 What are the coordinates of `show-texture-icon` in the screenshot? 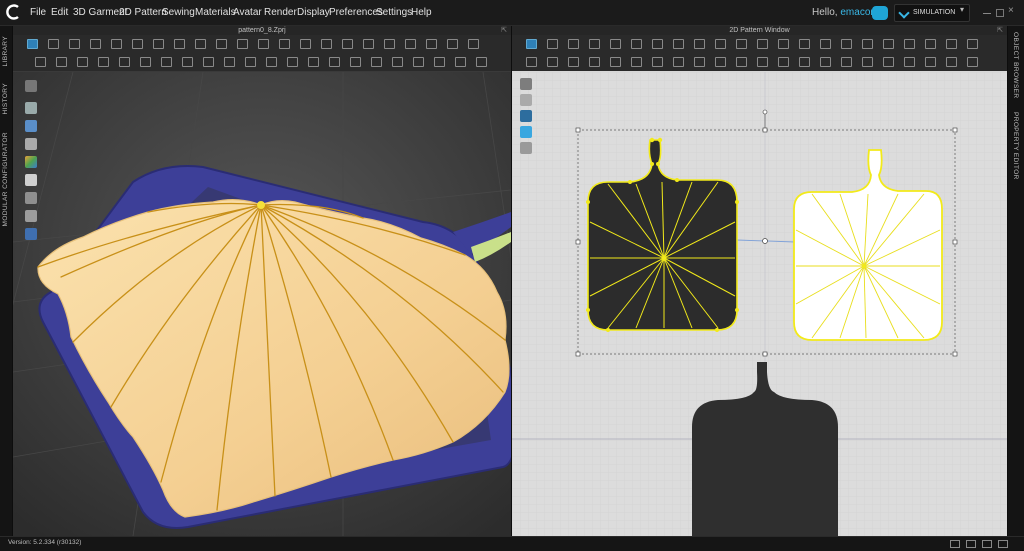 It's located at (31, 126).